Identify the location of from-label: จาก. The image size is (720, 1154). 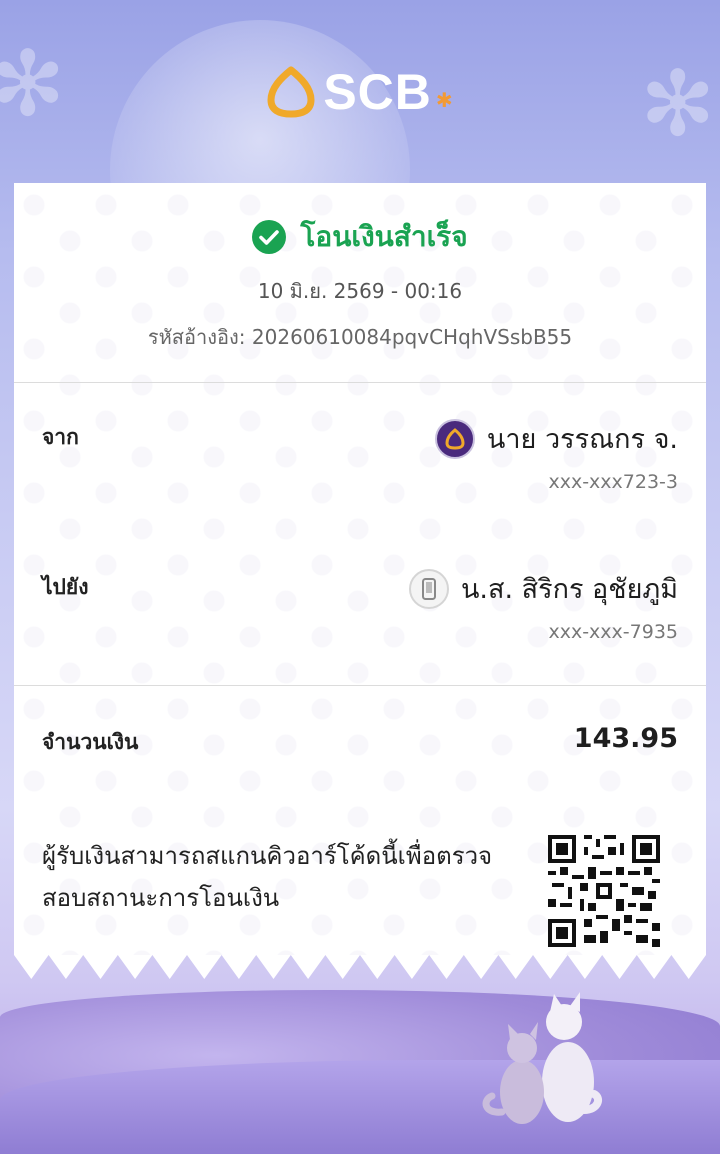
(60, 437).